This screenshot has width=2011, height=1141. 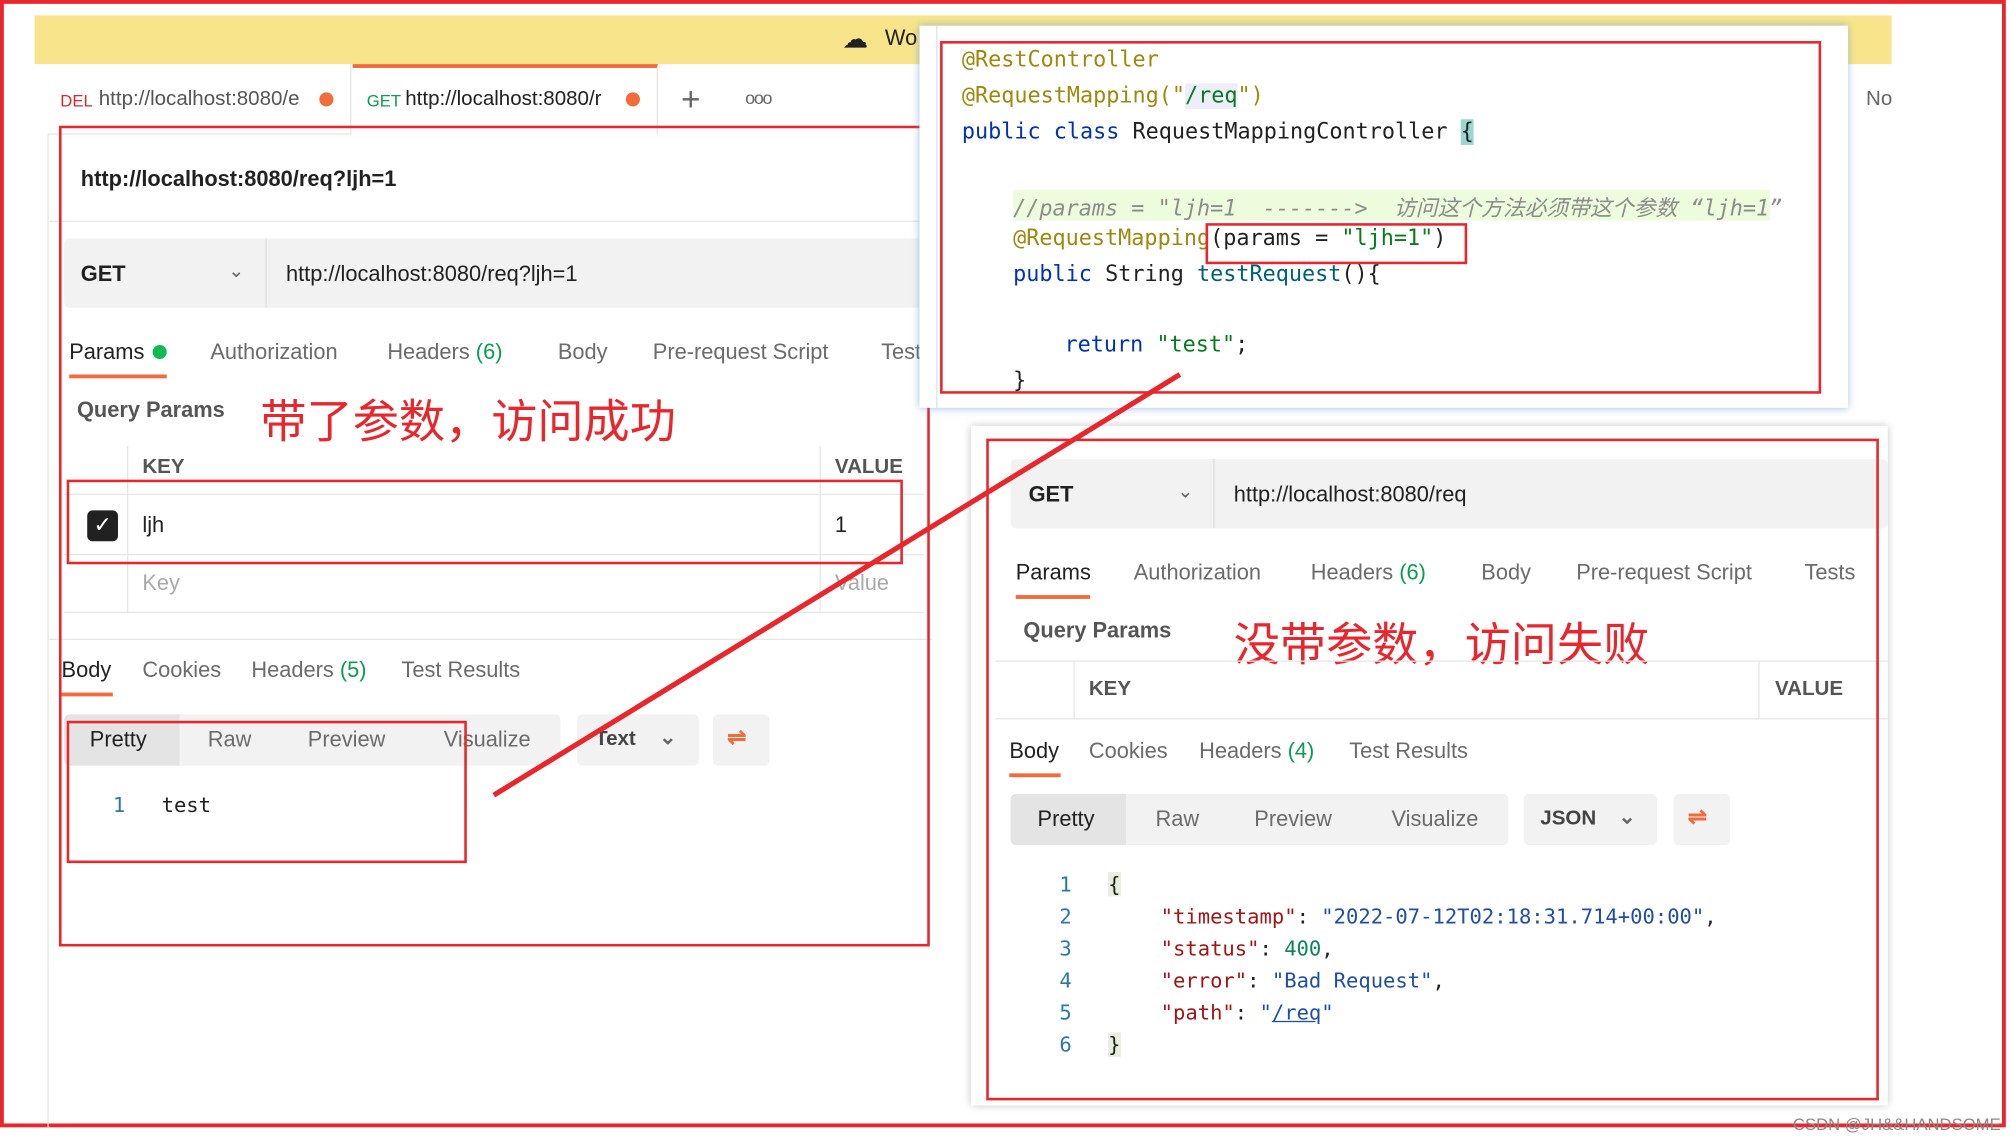 I want to click on annotation-connector-line, so click(x=837, y=585).